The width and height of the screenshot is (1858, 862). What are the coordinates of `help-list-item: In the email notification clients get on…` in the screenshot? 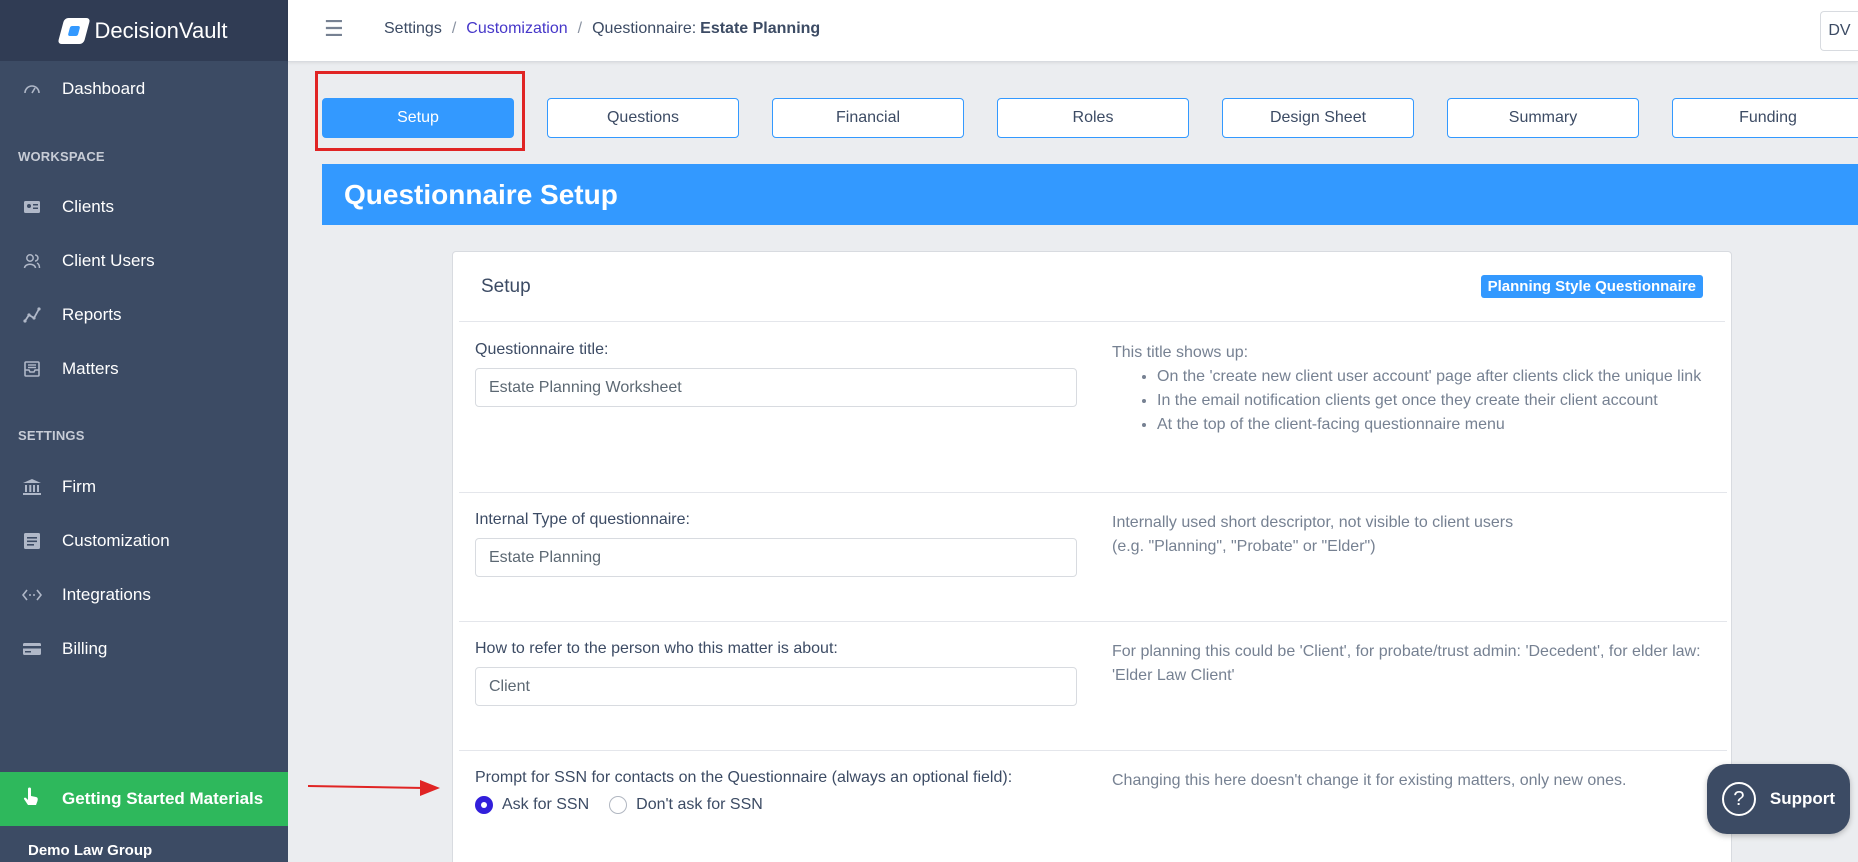 It's located at (1434, 401).